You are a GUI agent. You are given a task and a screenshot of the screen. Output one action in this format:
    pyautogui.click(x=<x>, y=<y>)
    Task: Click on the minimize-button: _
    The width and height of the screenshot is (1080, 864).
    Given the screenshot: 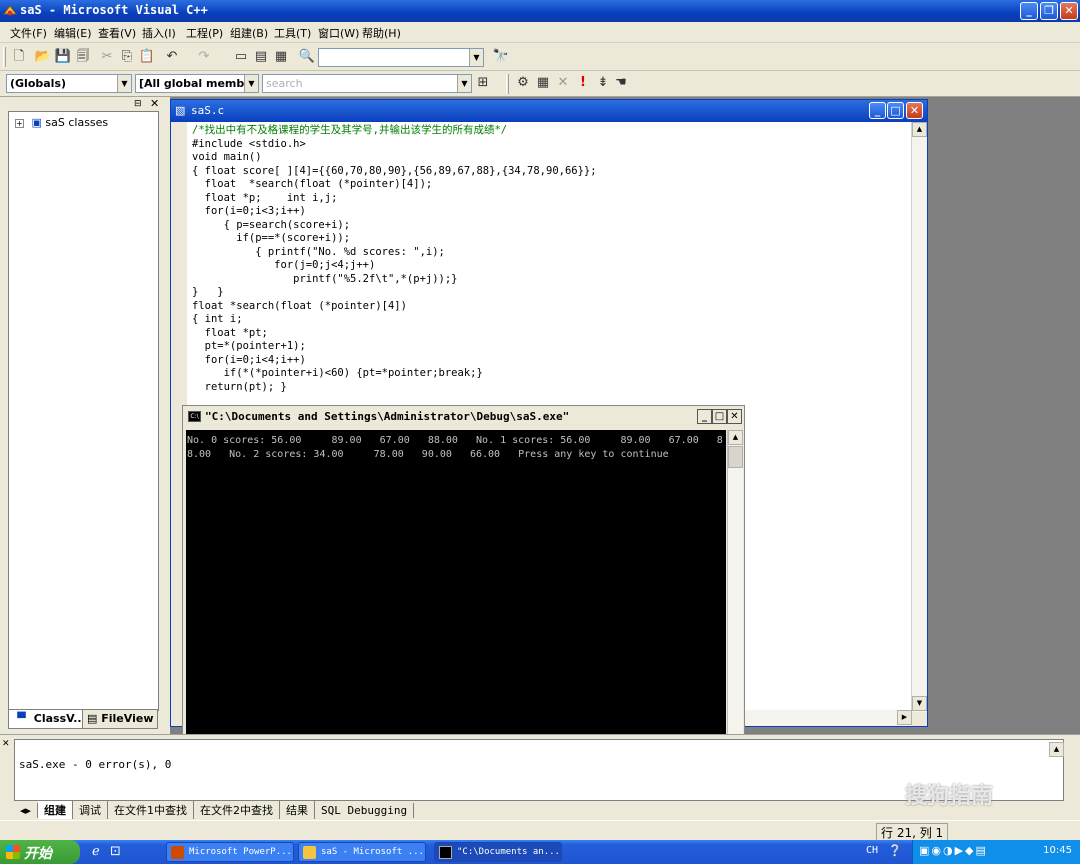 What is the action you would take?
    pyautogui.click(x=1029, y=11)
    